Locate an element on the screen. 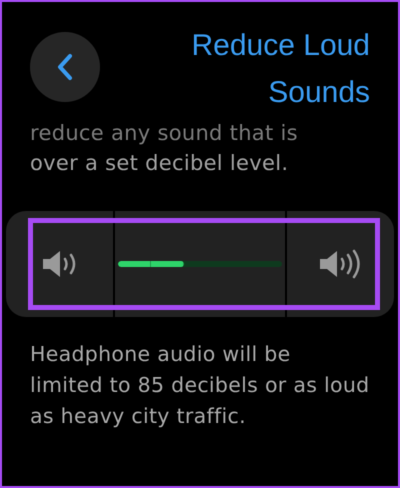  back-icon is located at coordinates (65, 67).